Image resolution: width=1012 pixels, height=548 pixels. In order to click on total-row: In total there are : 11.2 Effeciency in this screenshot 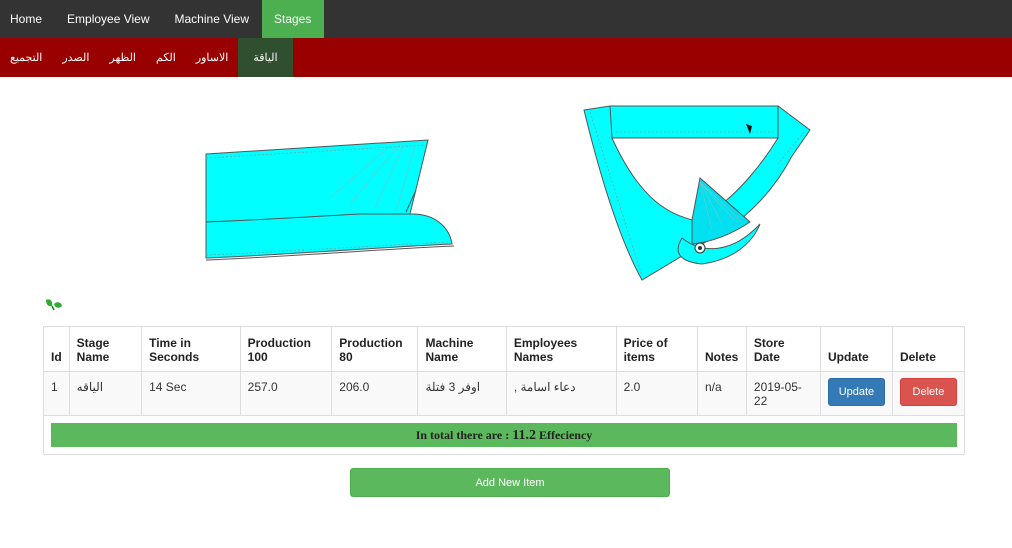, I will do `click(504, 435)`.